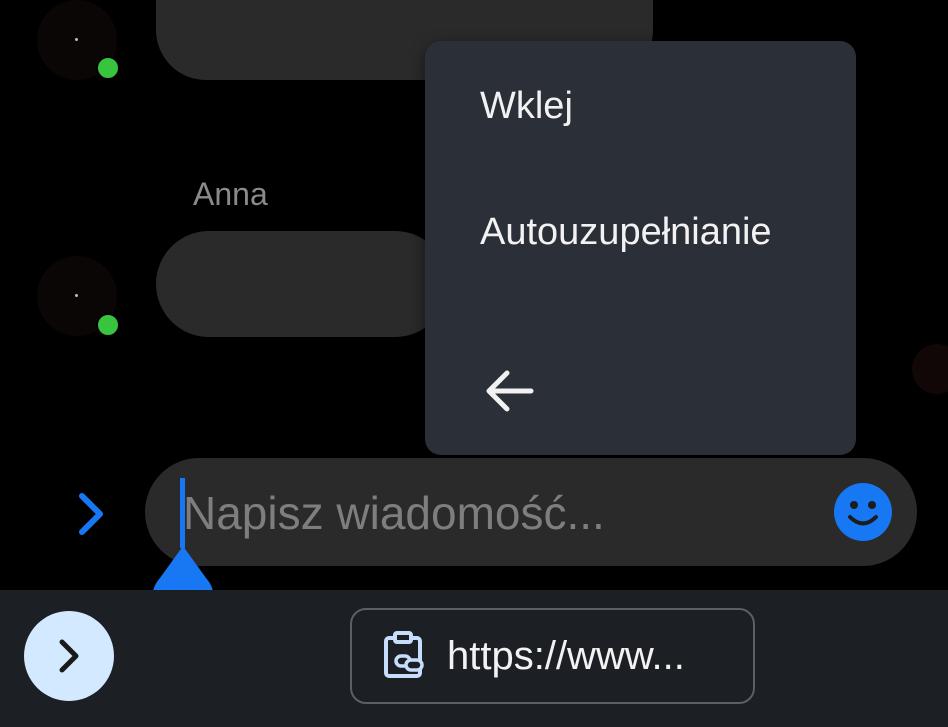 The image size is (948, 727). Describe the element at coordinates (405, 655) in the screenshot. I see `clipboard-link-icon` at that location.